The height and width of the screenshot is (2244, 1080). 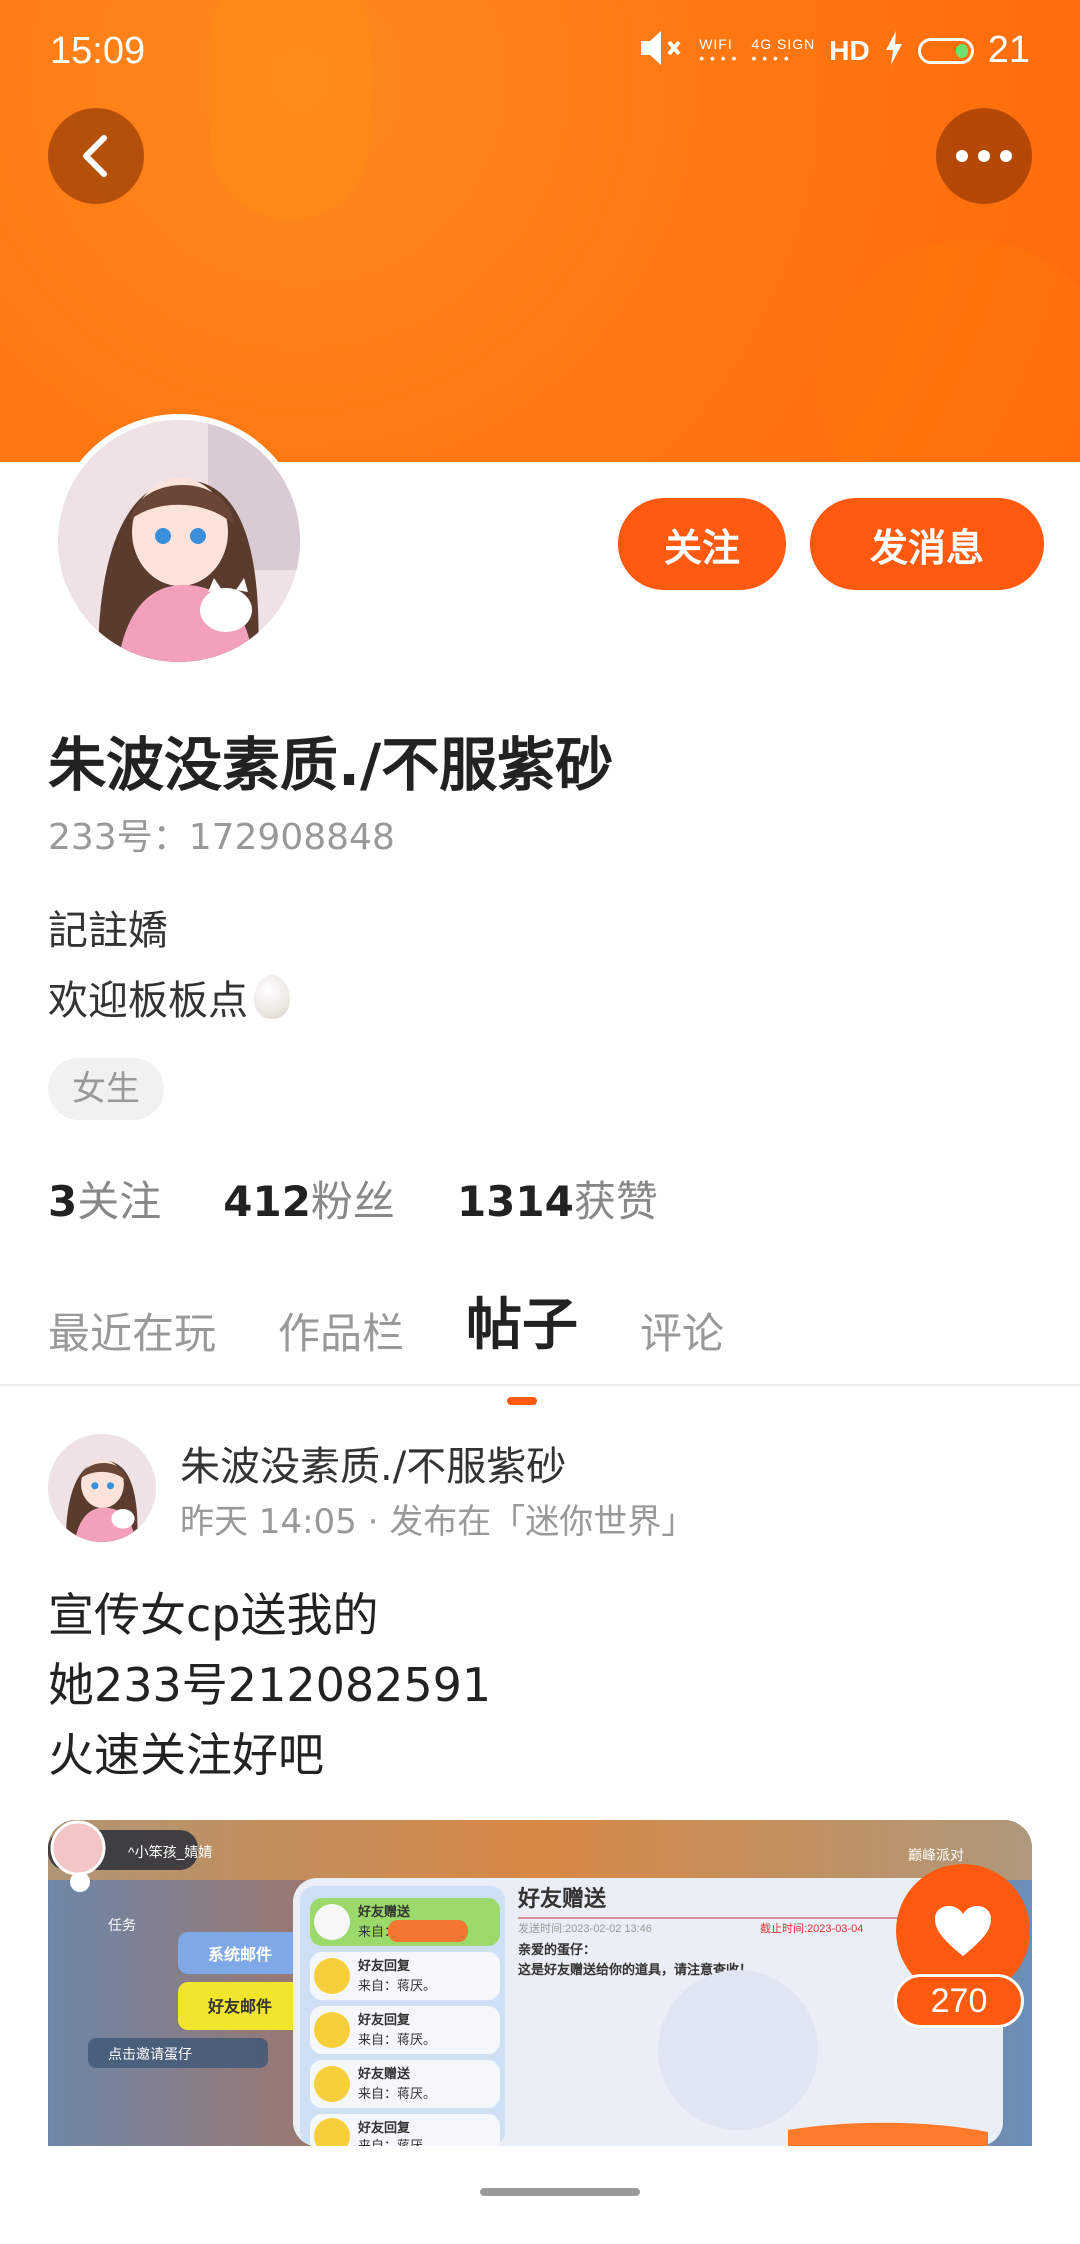 What do you see at coordinates (894, 50) in the screenshot?
I see `charging-icon` at bounding box center [894, 50].